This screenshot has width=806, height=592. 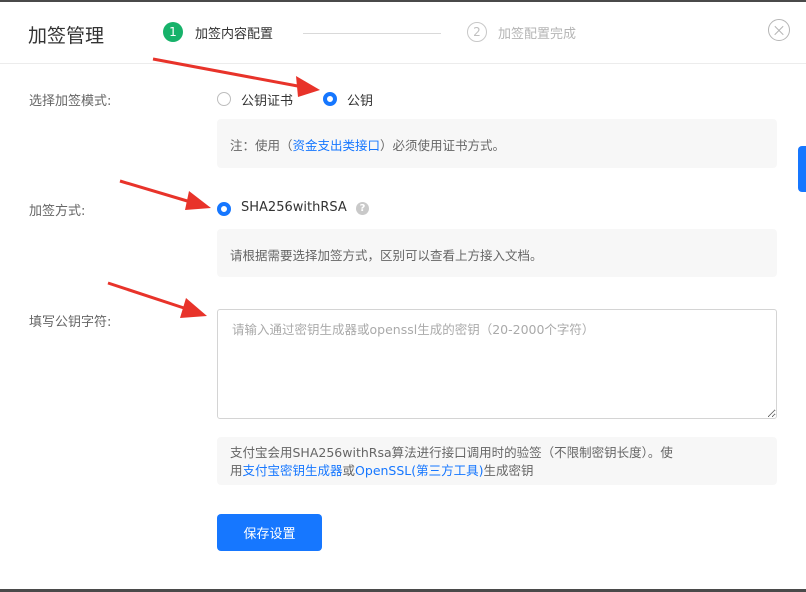 I want to click on annotation-arrows, so click(x=213, y=187).